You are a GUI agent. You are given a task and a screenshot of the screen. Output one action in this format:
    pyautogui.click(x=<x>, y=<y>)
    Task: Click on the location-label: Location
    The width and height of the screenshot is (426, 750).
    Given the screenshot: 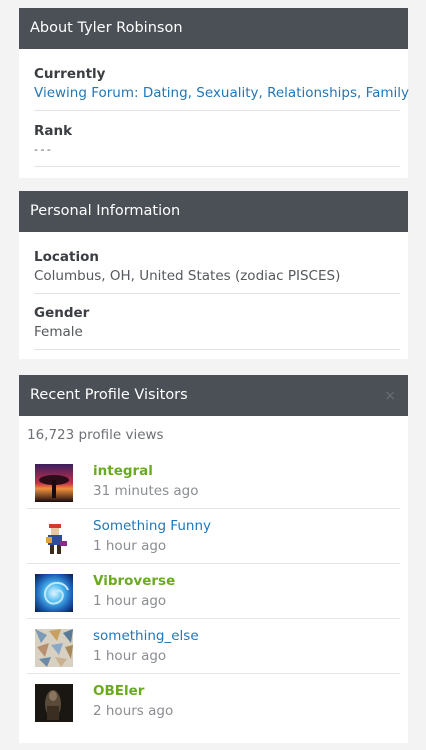 What is the action you would take?
    pyautogui.click(x=66, y=257)
    